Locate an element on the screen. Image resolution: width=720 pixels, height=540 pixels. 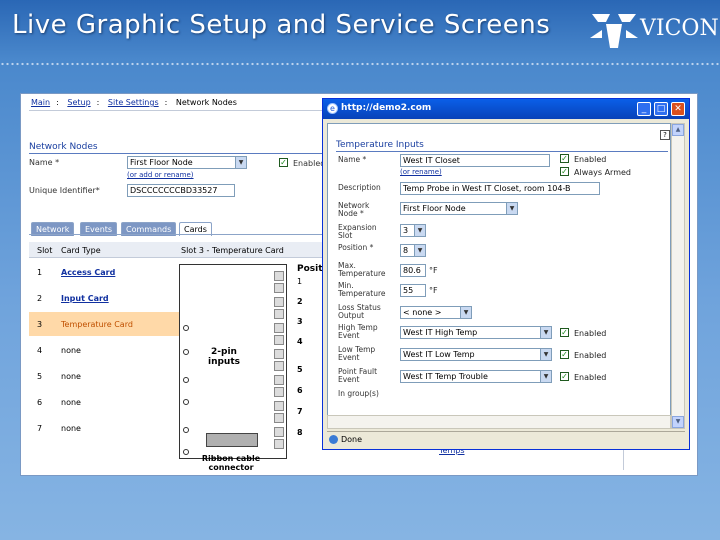
position-number: 8 is located at coordinates (300, 432).